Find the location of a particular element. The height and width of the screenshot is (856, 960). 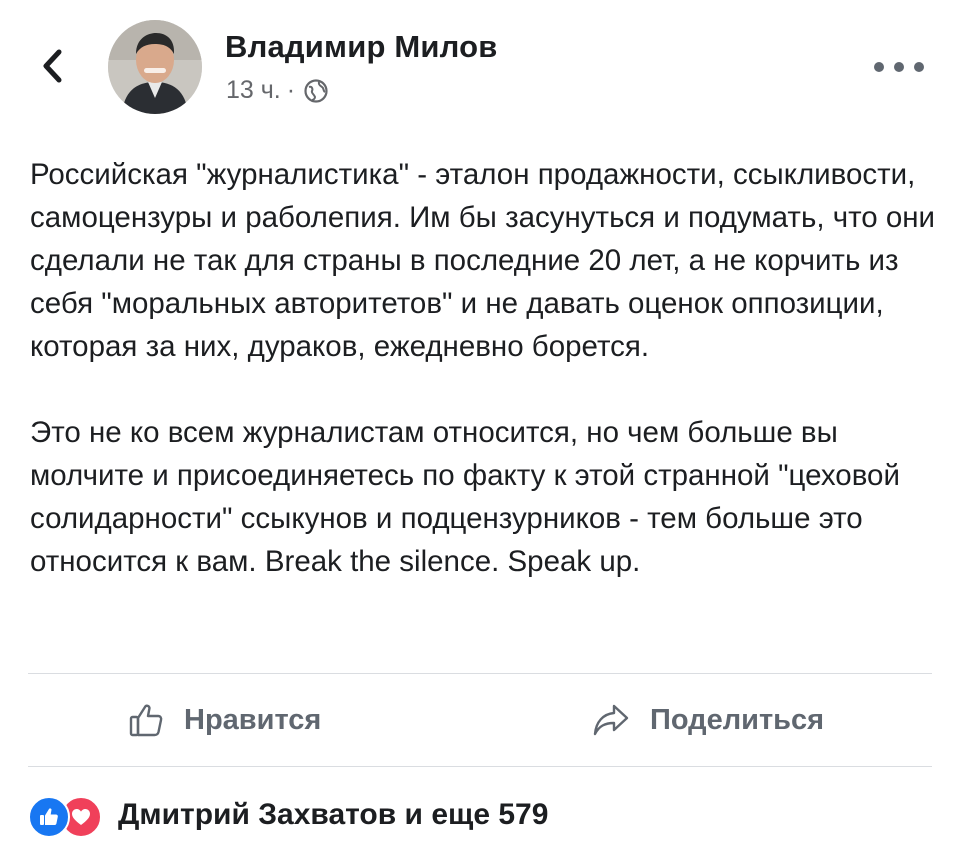

avatar is located at coordinates (155, 67).